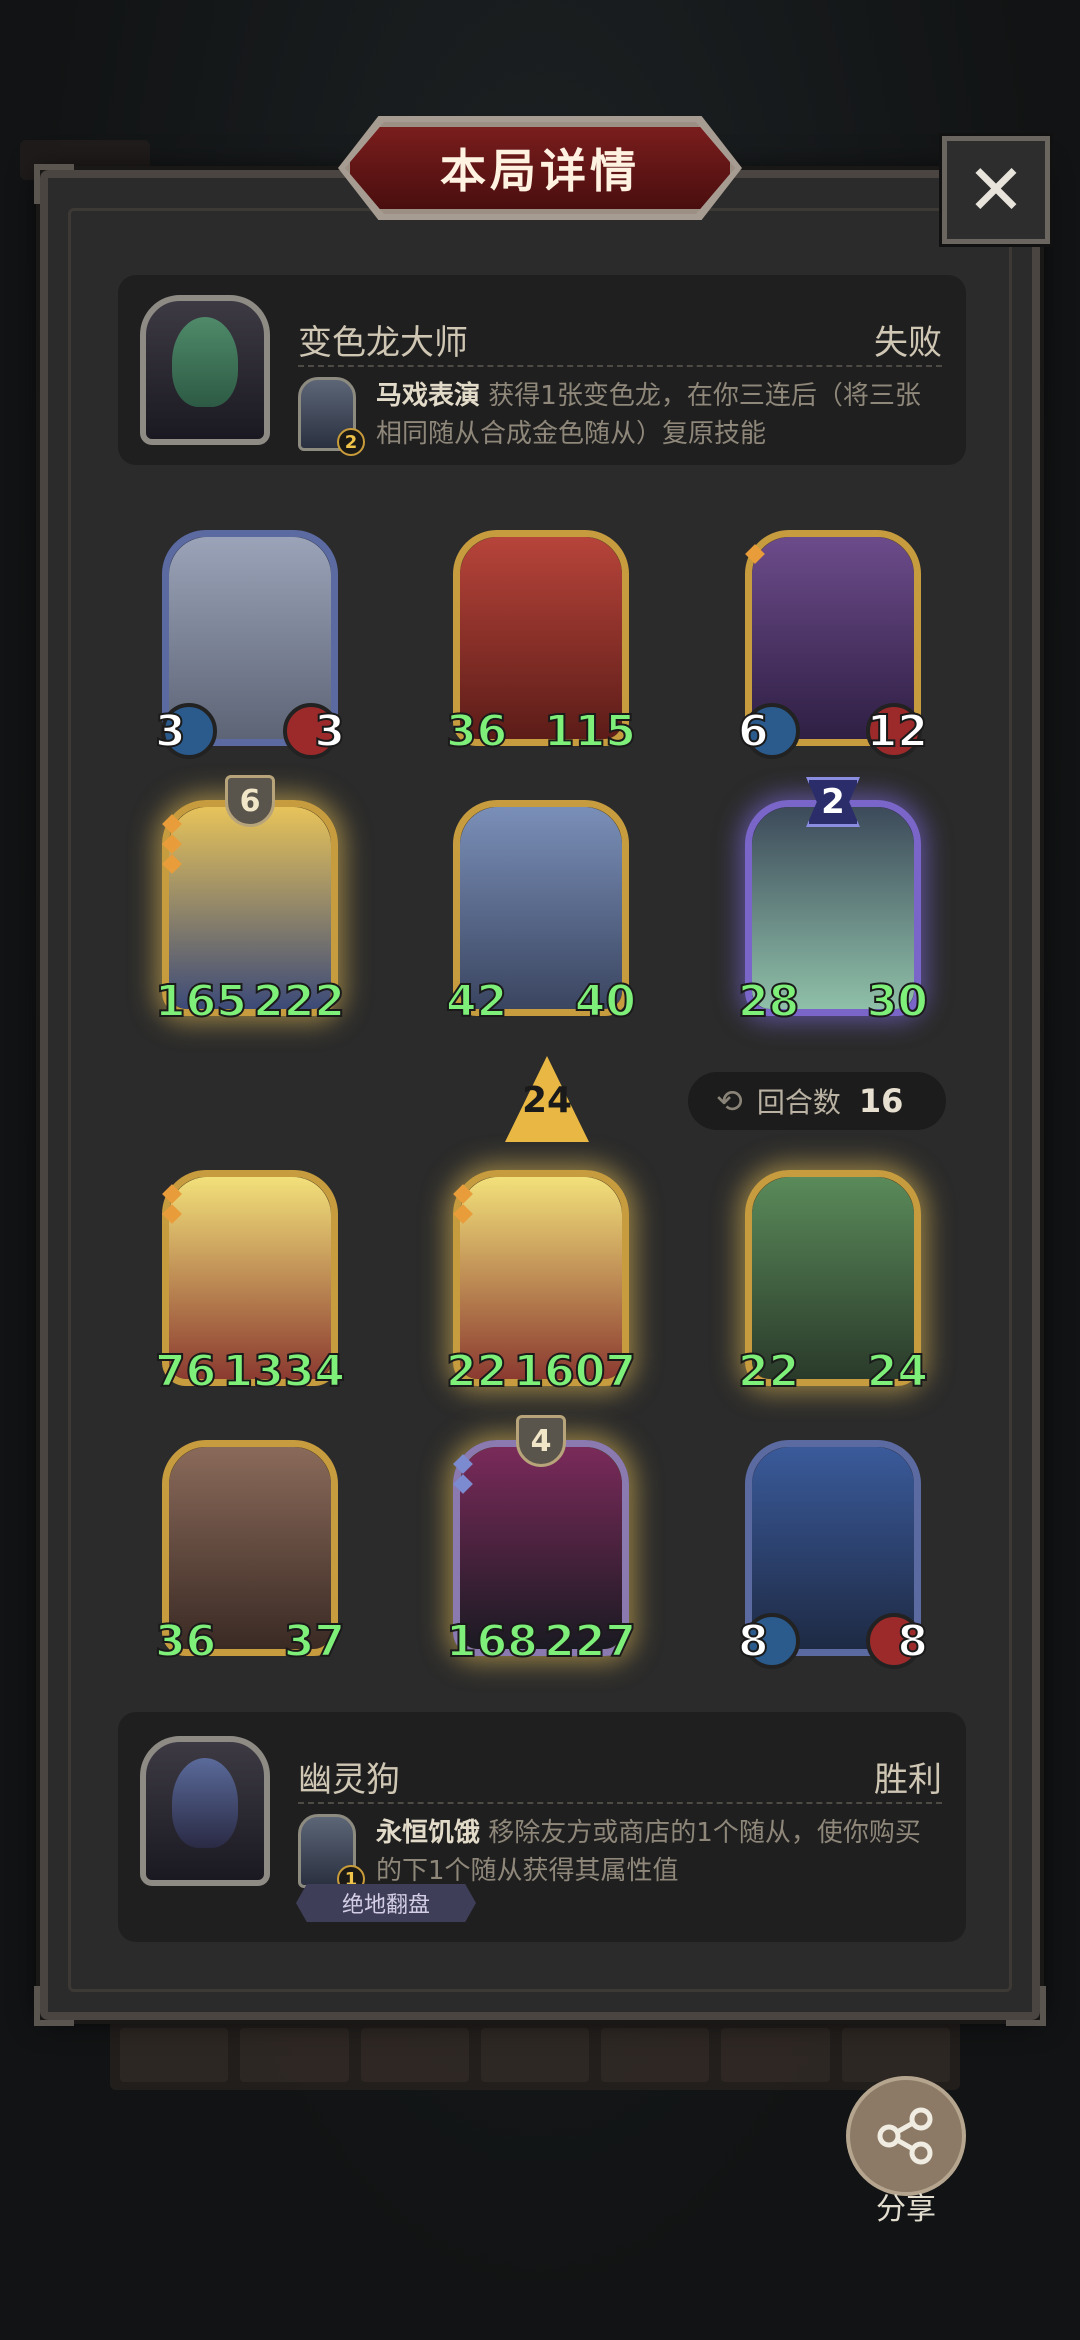 This screenshot has width=1080, height=2340. I want to click on minion-card: 6 12, so click(833, 644).